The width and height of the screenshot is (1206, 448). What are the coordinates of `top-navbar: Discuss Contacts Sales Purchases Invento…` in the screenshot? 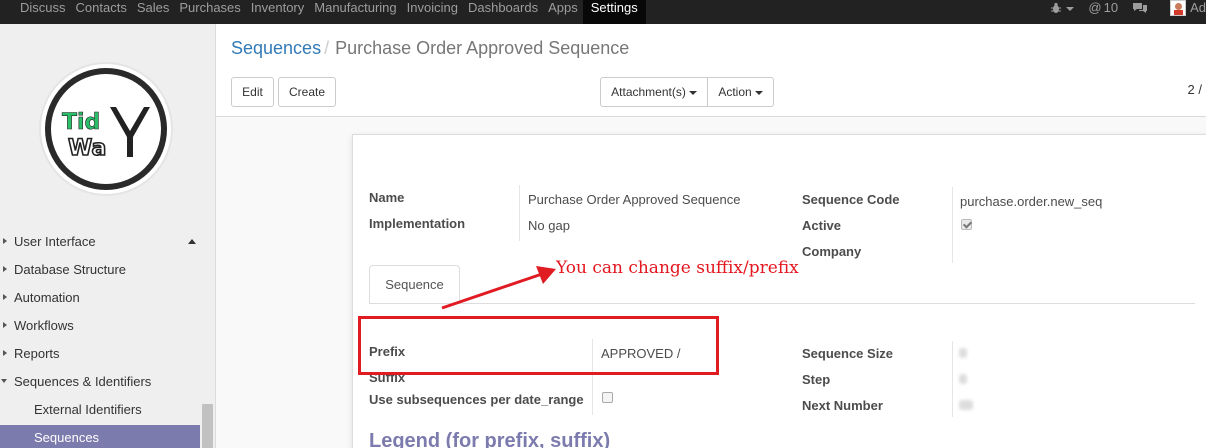 It's located at (603, 12).